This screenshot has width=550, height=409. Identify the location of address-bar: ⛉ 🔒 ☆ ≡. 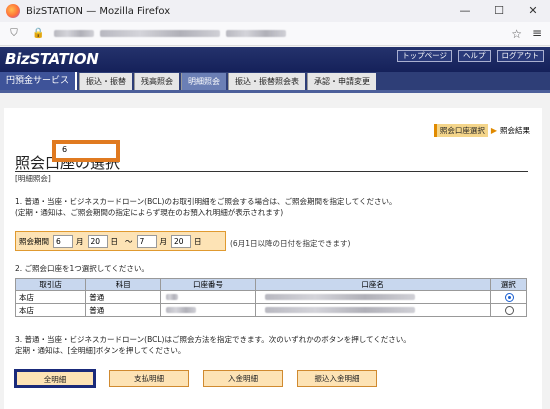
(275, 34).